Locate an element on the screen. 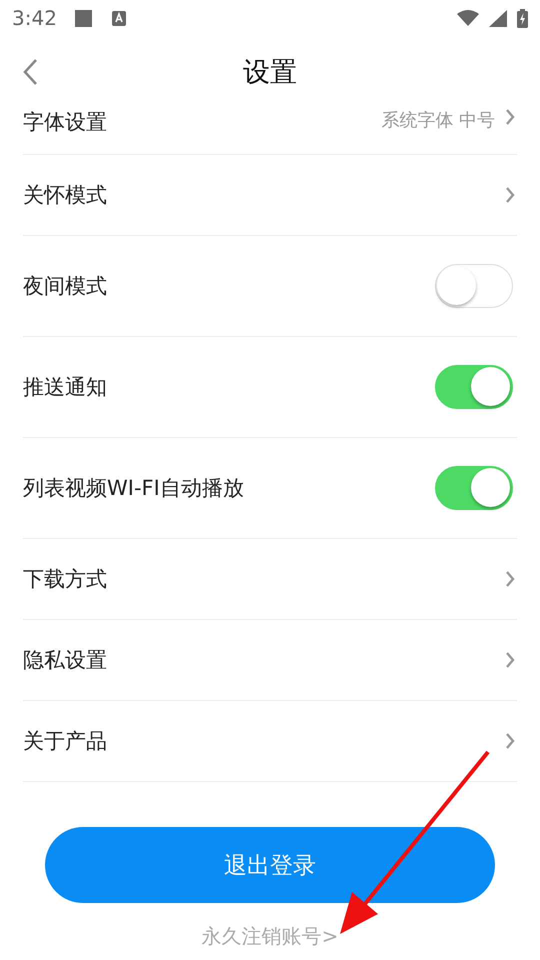  wifi-icon is located at coordinates (468, 18).